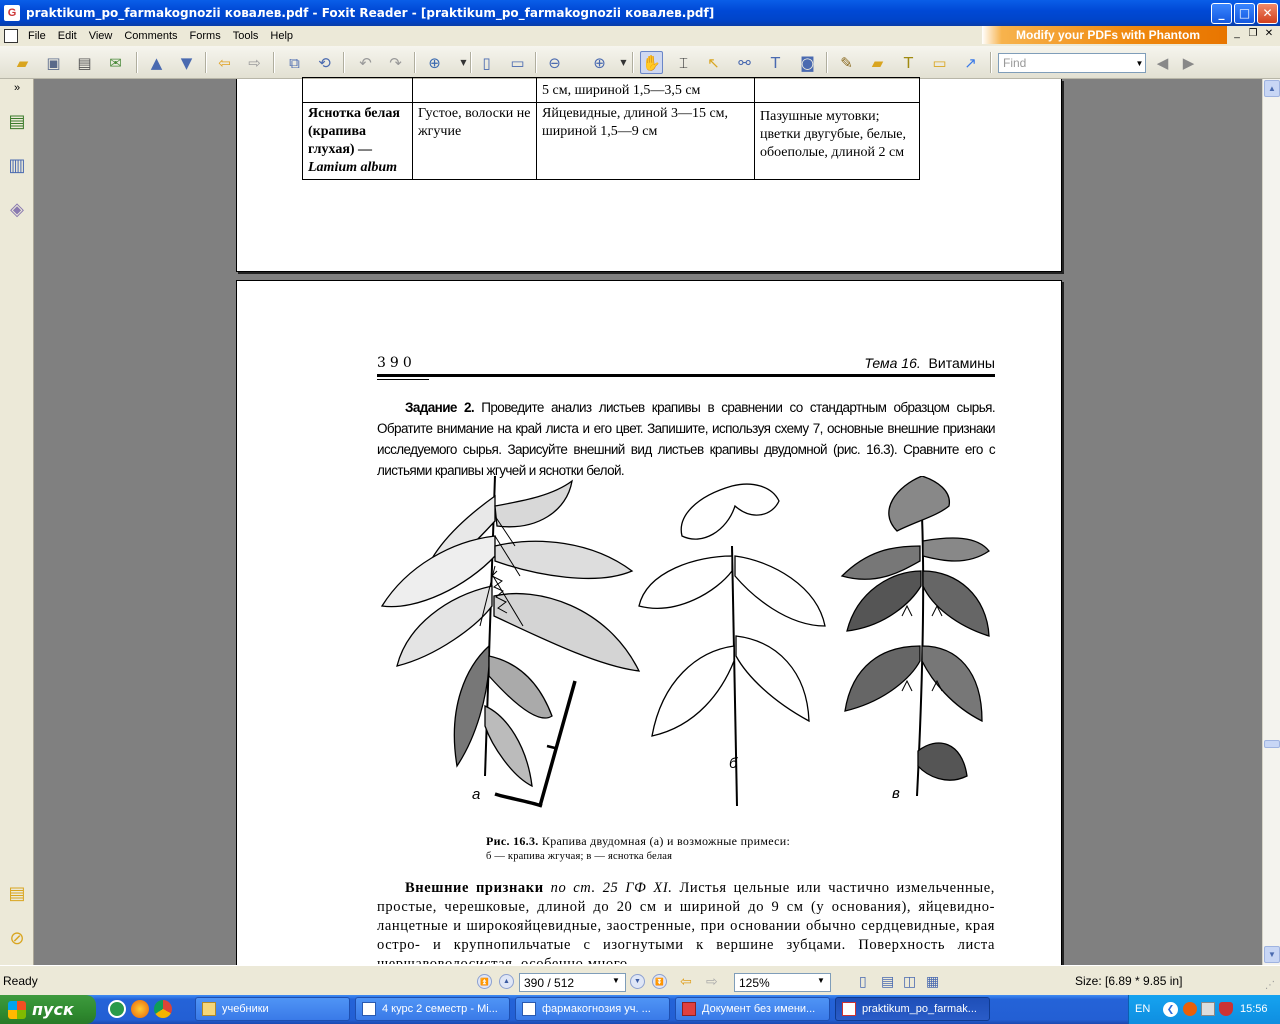 The image size is (1280, 1024). Describe the element at coordinates (486, 62) in the screenshot. I see `fit-page-icon: ▯` at that location.